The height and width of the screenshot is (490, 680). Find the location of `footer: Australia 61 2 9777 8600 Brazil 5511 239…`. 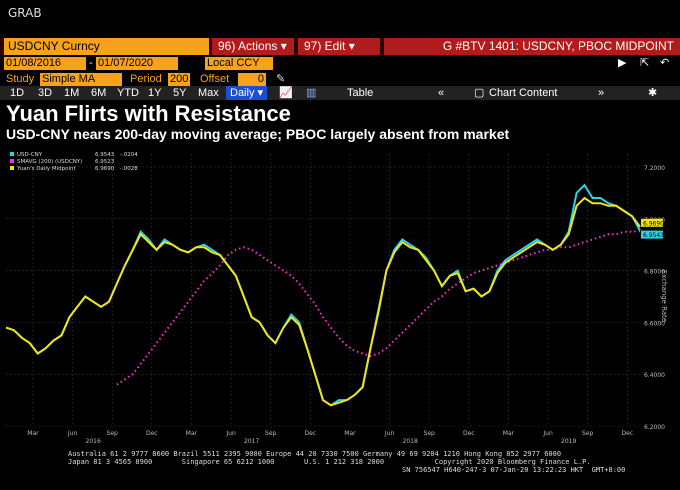

footer: Australia 61 2 9777 8600 Brazil 5511 239… is located at coordinates (340, 468).